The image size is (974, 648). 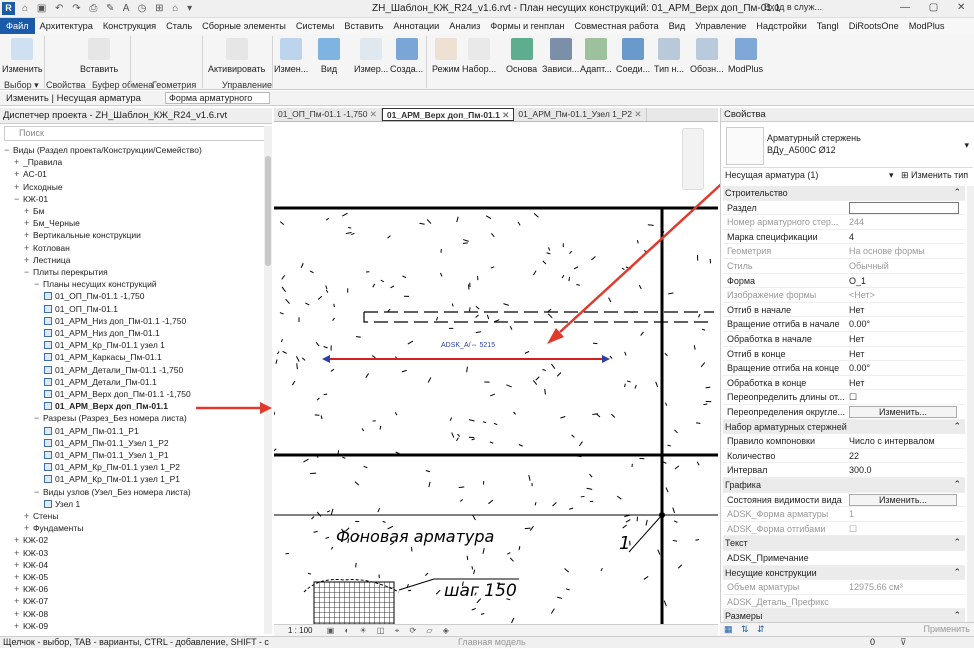 I want to click on document-tab: 01_ОП_Пм-01.1 -1,750 ✕, so click(x=328, y=114).